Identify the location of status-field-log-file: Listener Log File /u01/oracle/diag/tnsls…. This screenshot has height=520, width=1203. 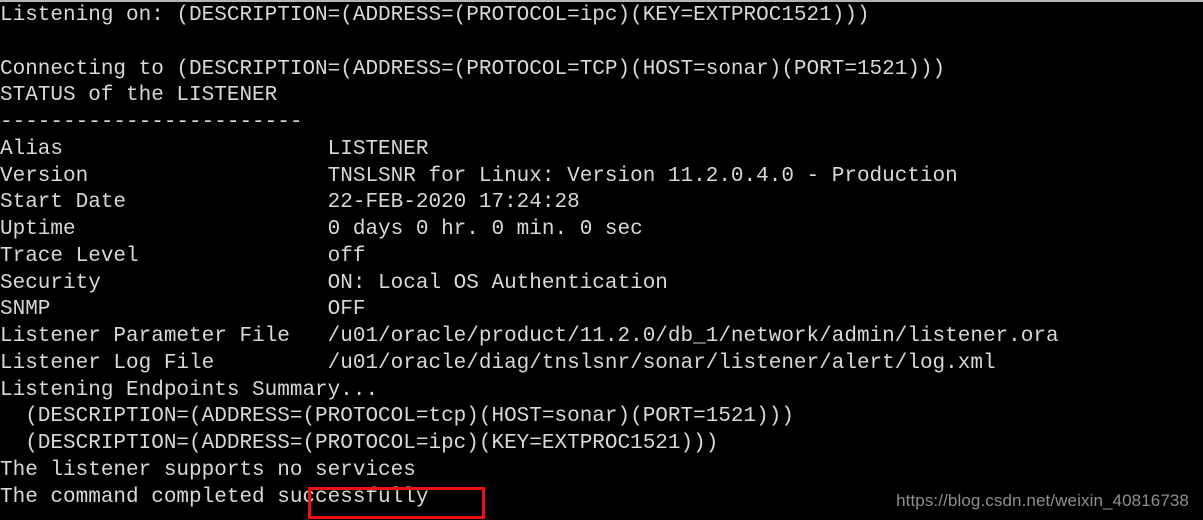
(498, 363).